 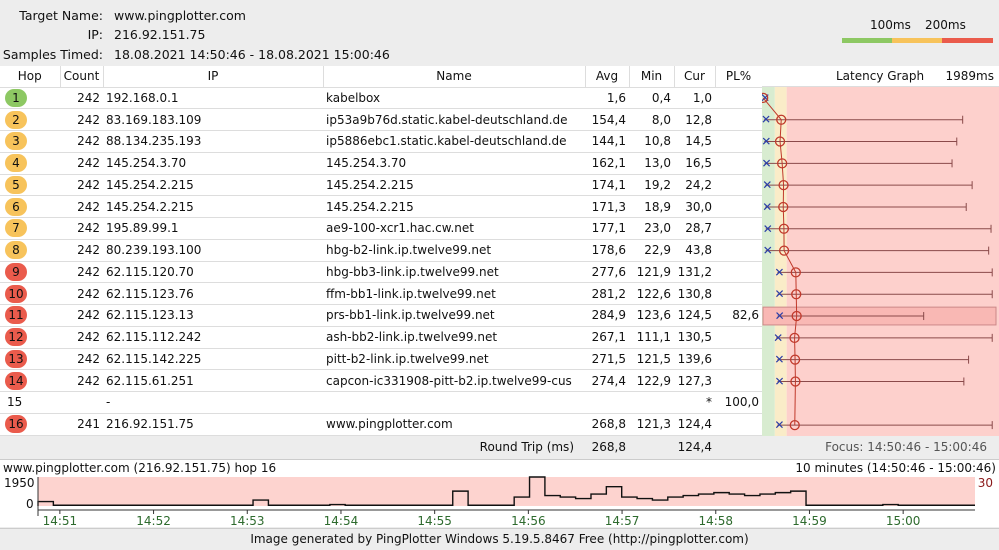 What do you see at coordinates (213, 185) in the screenshot?
I see `ip-cell: 145.254.2.215` at bounding box center [213, 185].